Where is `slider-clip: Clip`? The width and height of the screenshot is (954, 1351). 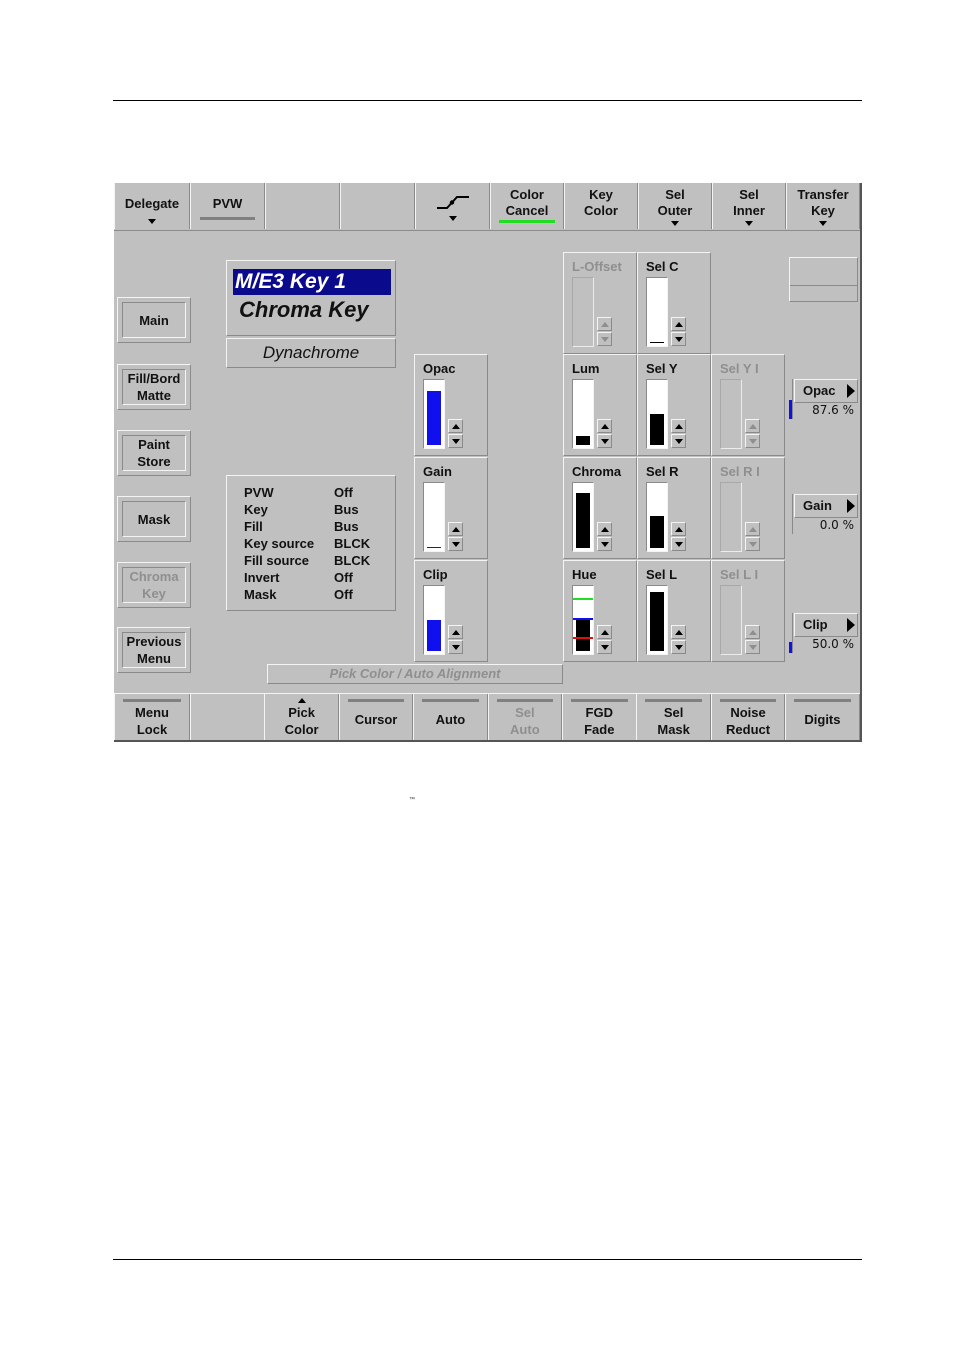
slider-clip: Clip is located at coordinates (451, 611).